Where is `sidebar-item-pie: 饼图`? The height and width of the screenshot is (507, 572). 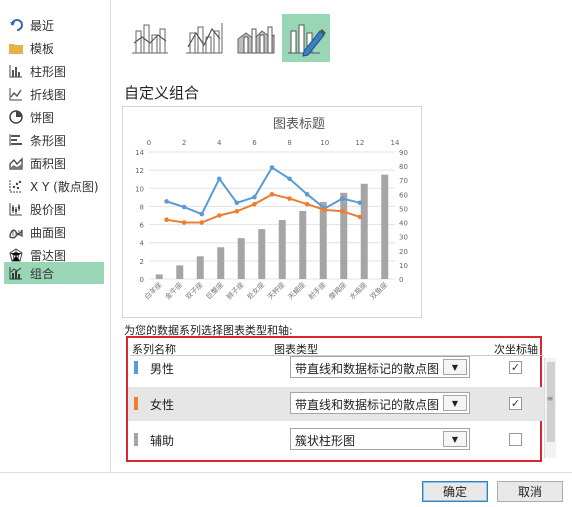 sidebar-item-pie: 饼图 is located at coordinates (54, 117).